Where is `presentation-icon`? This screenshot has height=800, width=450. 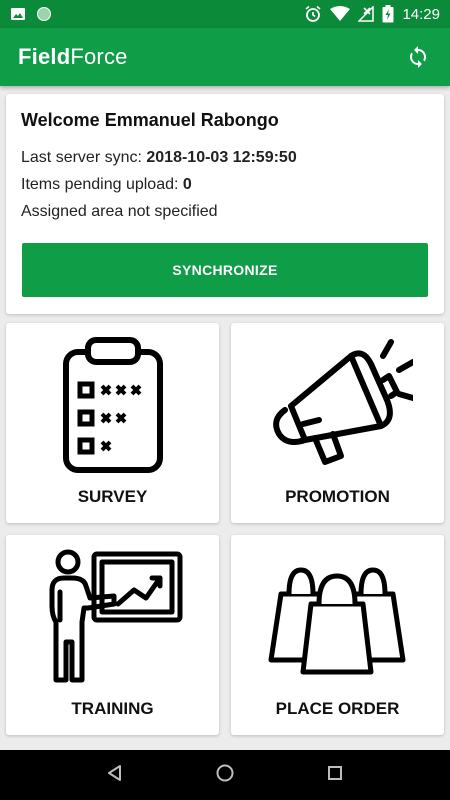
presentation-icon is located at coordinates (113, 616).